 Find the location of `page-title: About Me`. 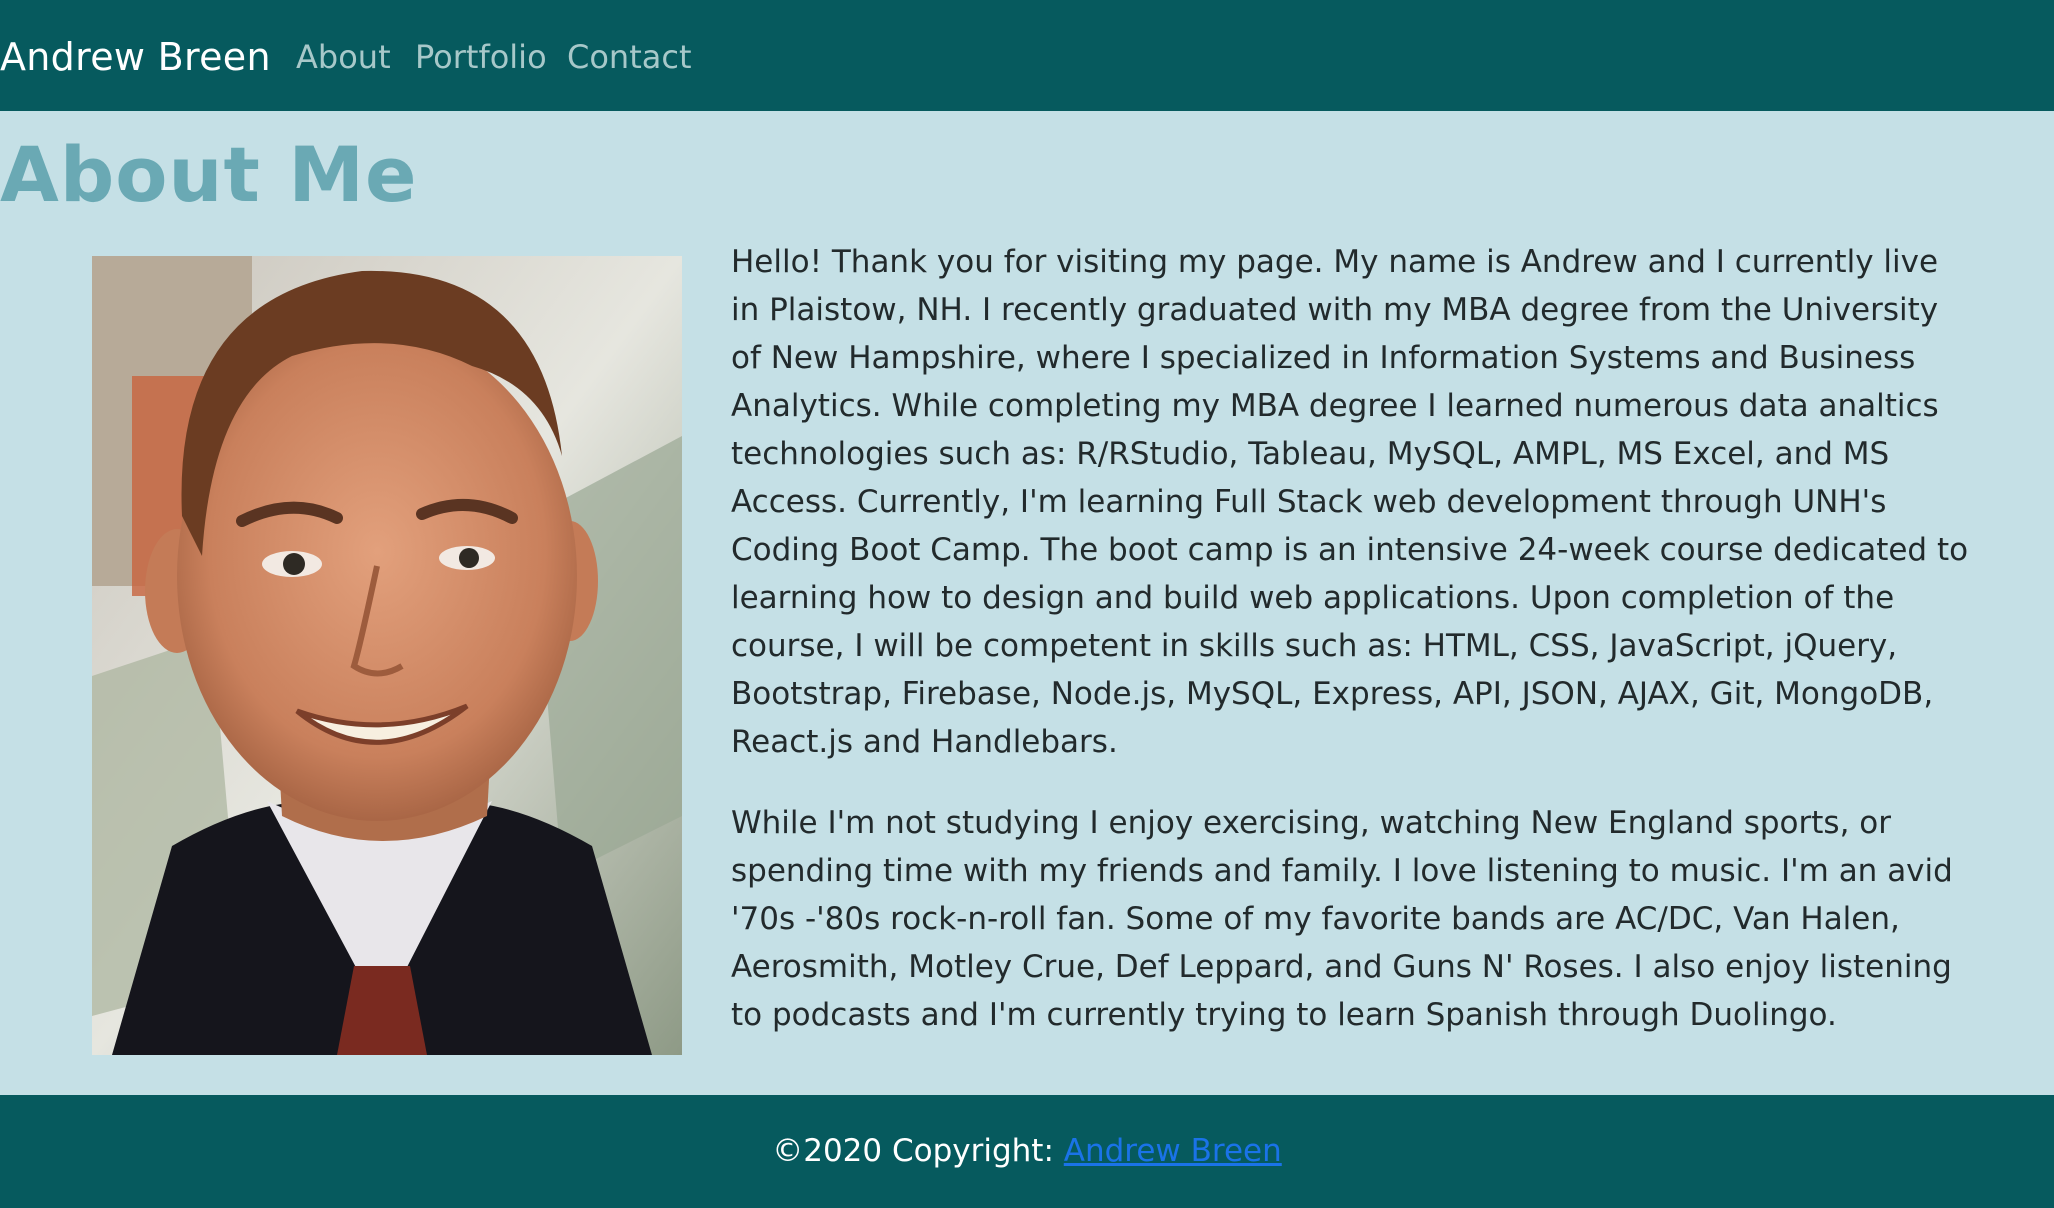

page-title: About Me is located at coordinates (209, 174).